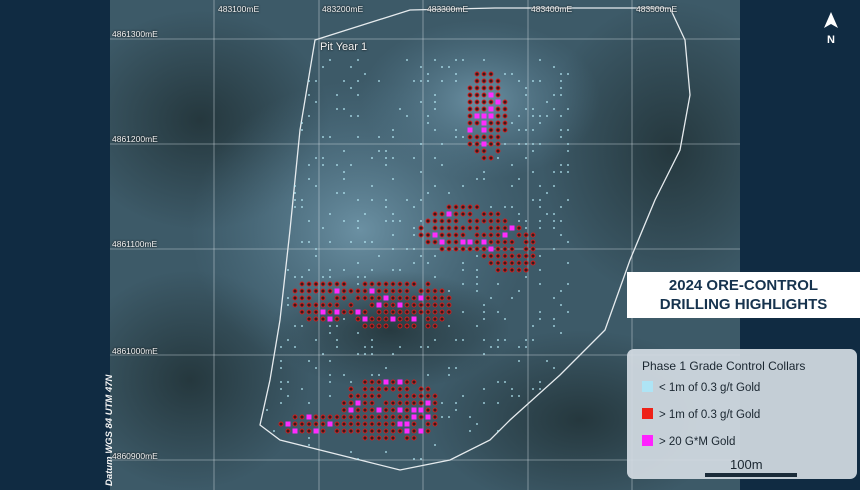 The height and width of the screenshot is (490, 860). What do you see at coordinates (239, 9) in the screenshot?
I see `easting-label: 483100mE` at bounding box center [239, 9].